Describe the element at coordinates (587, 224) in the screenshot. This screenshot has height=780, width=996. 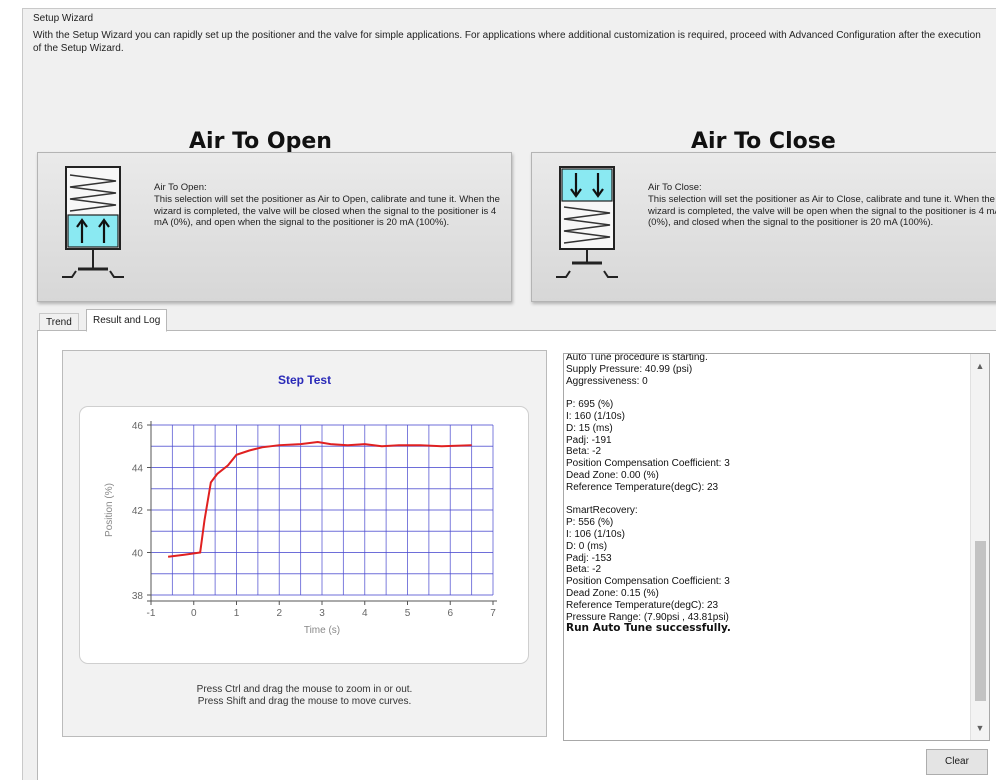
I see `air-to-close-valve-icon` at that location.